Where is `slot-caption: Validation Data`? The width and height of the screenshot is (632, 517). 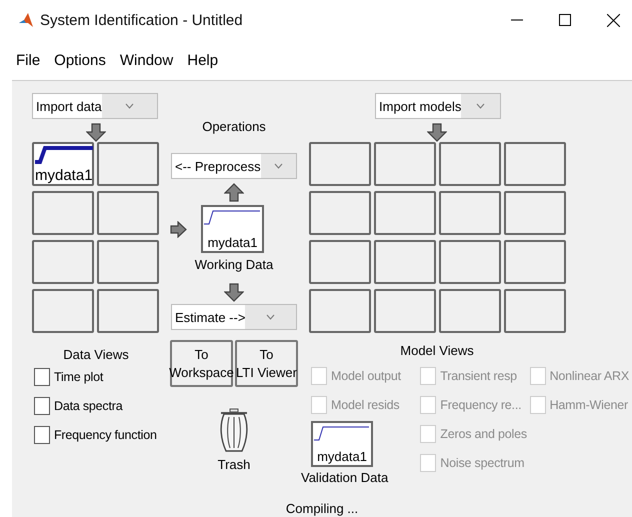
slot-caption: Validation Data is located at coordinates (345, 477).